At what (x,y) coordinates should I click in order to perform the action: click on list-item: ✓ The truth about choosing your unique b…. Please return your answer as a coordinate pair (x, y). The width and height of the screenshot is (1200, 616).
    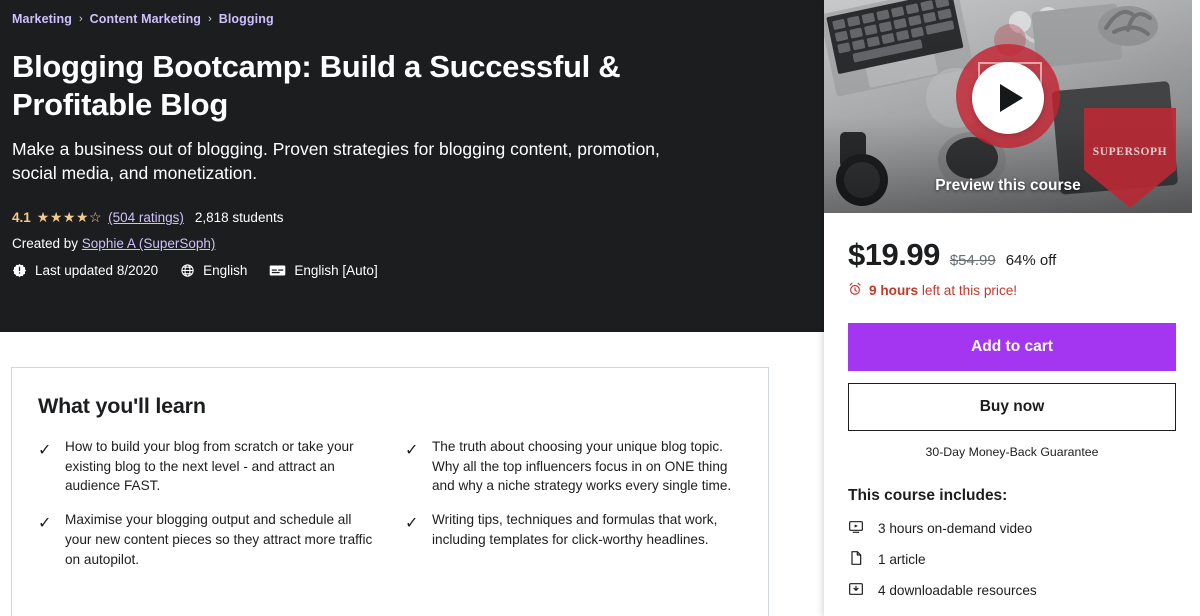
    Looking at the image, I should click on (573, 466).